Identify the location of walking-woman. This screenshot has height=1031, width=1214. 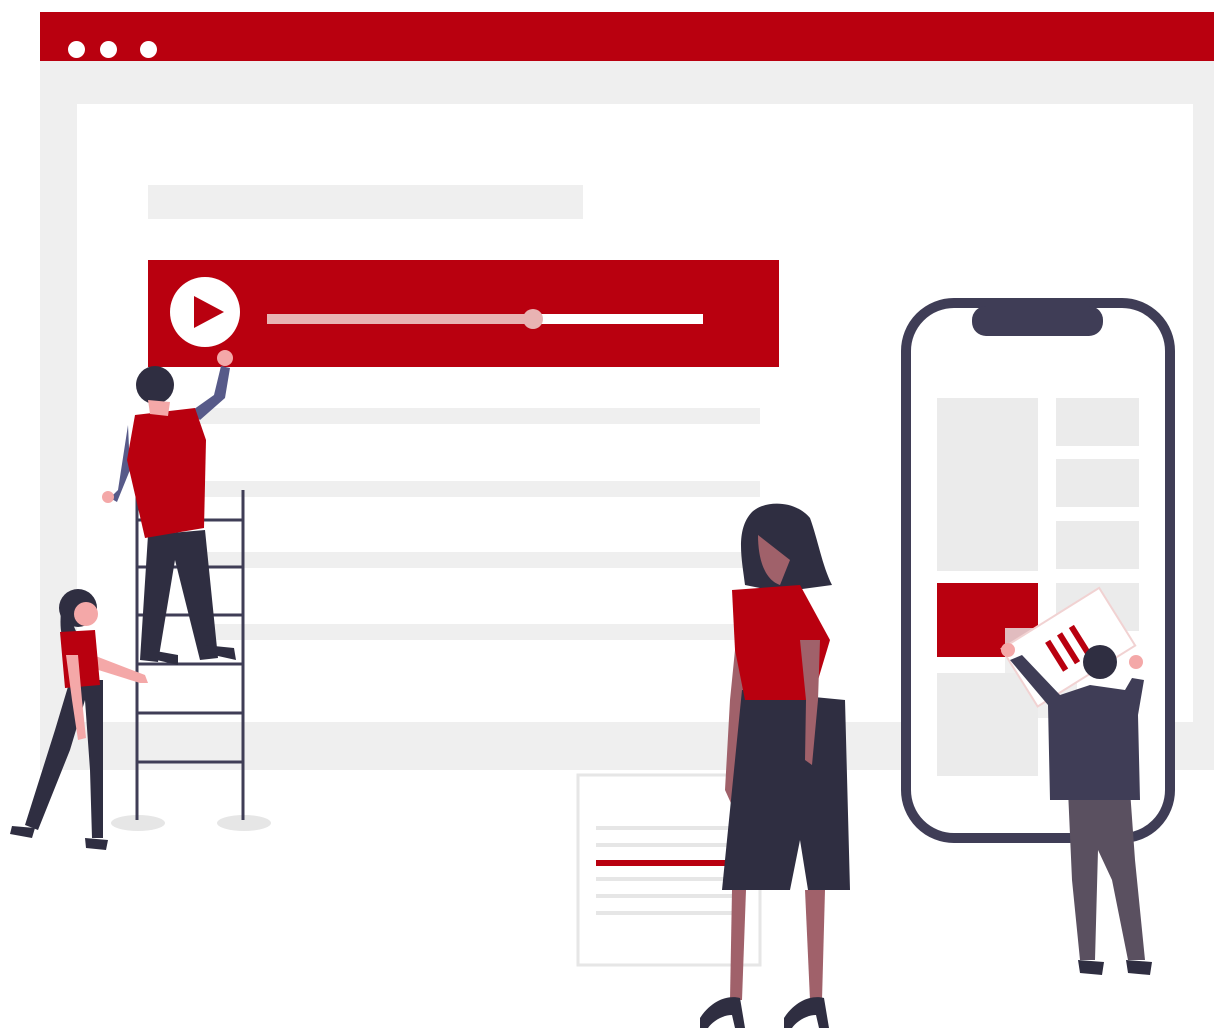
(79, 719).